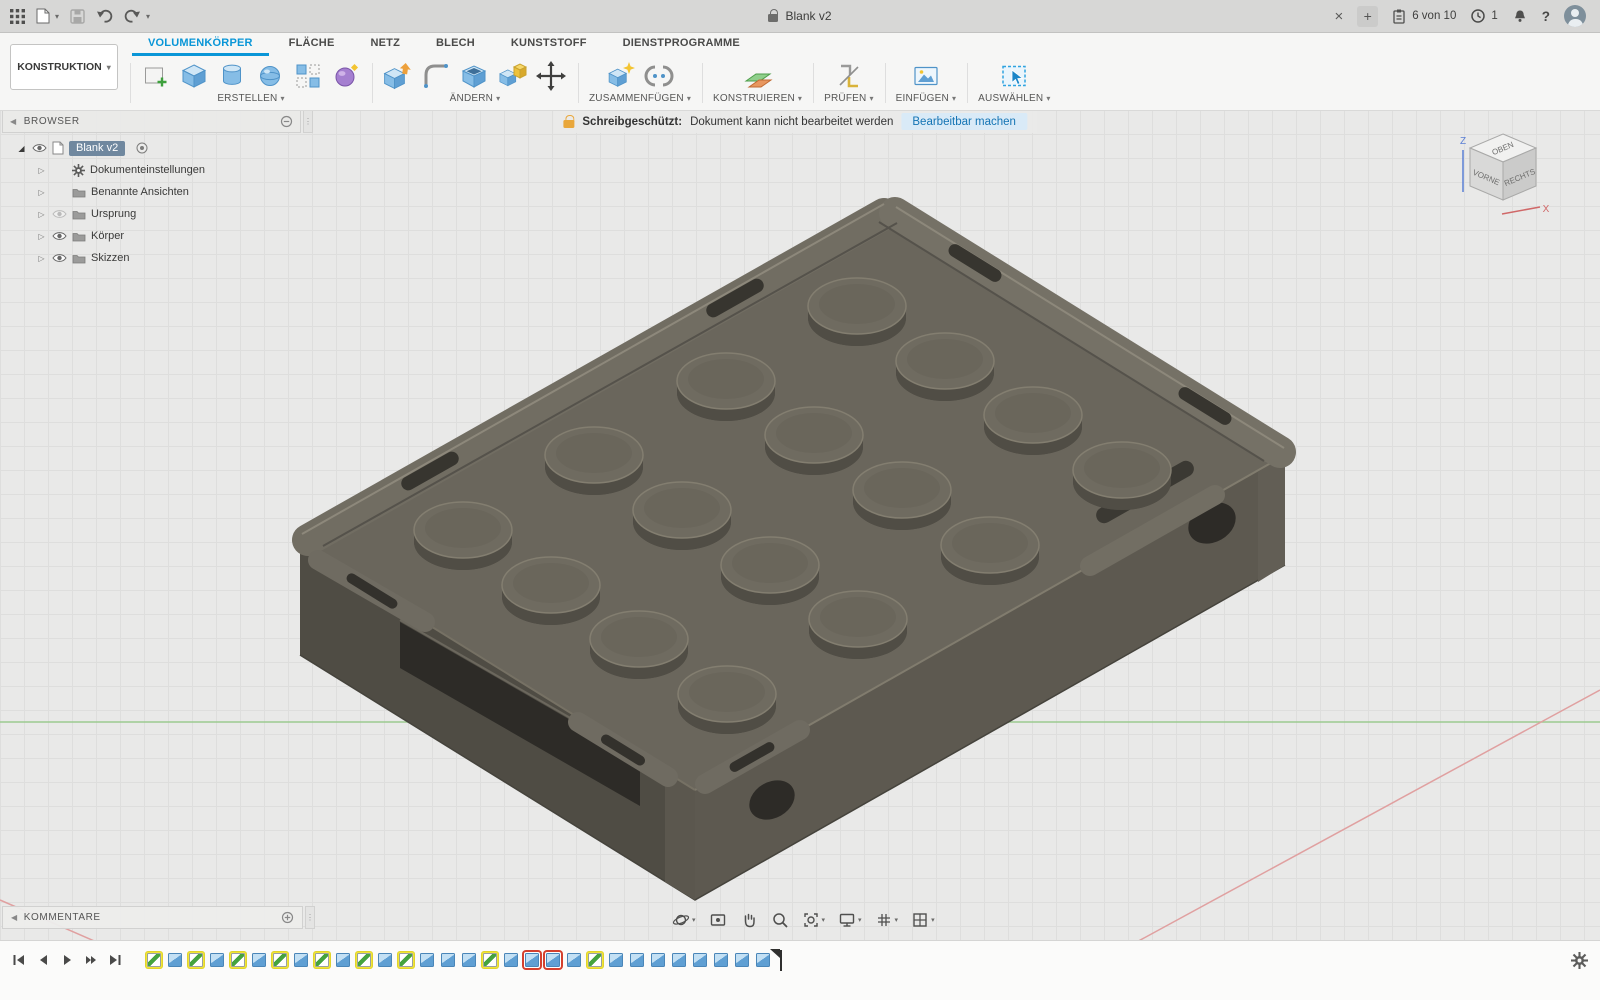 Image resolution: width=1600 pixels, height=1000 pixels. Describe the element at coordinates (922, 98) in the screenshot. I see `group-label-einfuegen: EINFÜGEN` at that location.